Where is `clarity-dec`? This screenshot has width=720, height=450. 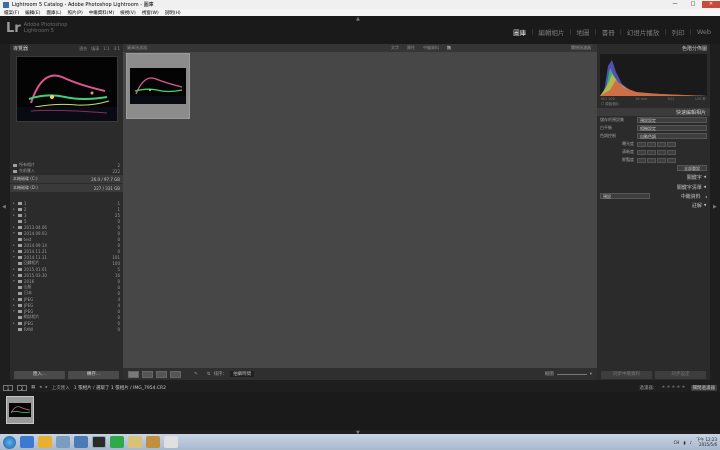 clarity-dec is located at coordinates (651, 152).